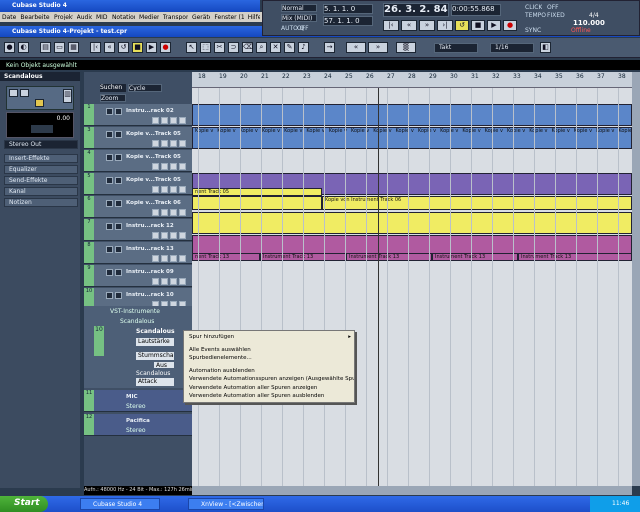 The width and height of the screenshot is (640, 512). Describe the element at coordinates (556, 15) in the screenshot. I see `tempo-mode: FIXED` at that location.